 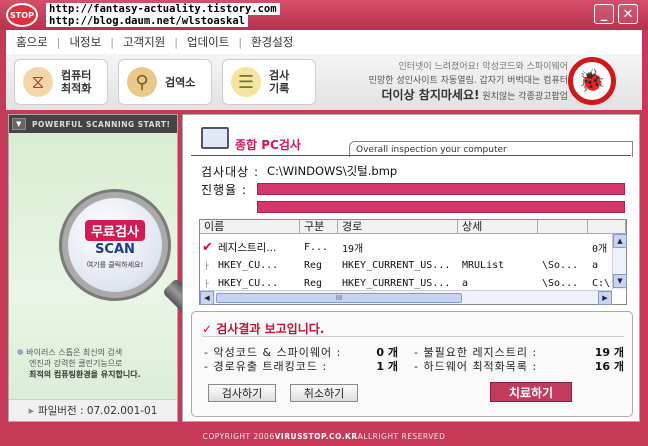 What do you see at coordinates (85, 42) in the screenshot?
I see `menu-item-myinfo: 내정보` at bounding box center [85, 42].